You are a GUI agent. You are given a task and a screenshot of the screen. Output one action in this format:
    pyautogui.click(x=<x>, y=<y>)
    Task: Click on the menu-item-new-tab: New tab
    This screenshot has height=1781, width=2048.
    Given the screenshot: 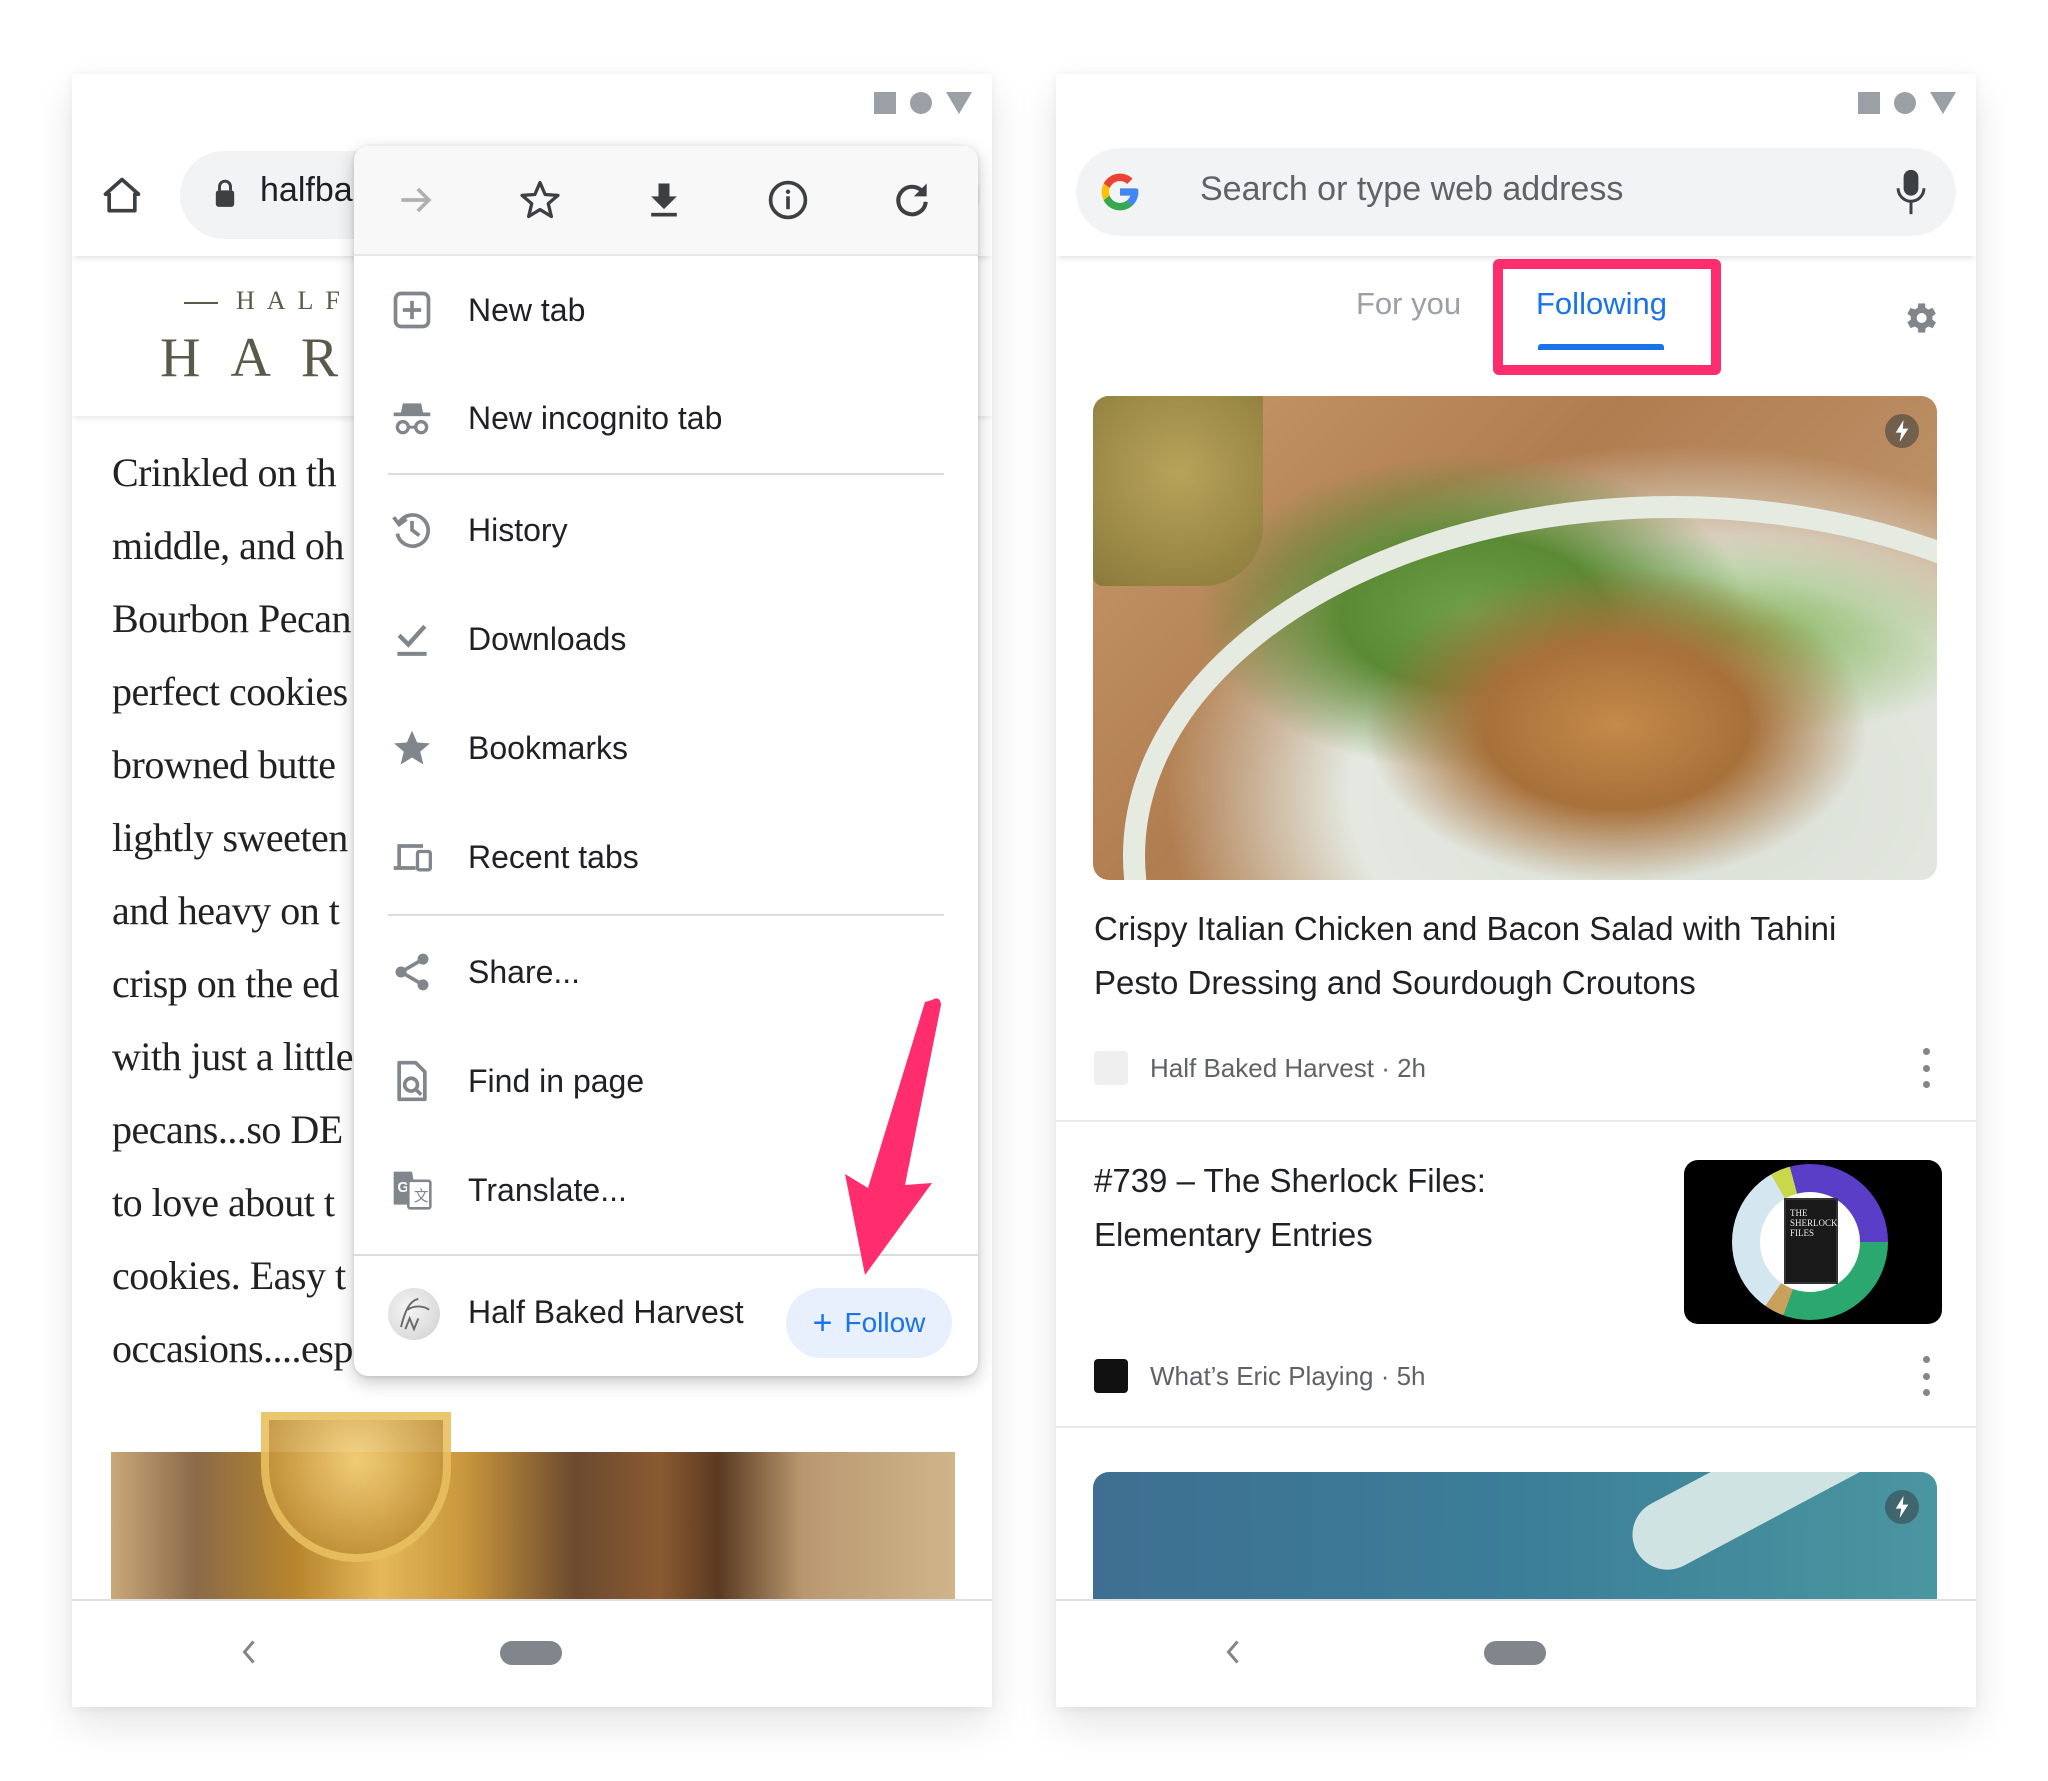 What is the action you would take?
    pyautogui.click(x=666, y=310)
    